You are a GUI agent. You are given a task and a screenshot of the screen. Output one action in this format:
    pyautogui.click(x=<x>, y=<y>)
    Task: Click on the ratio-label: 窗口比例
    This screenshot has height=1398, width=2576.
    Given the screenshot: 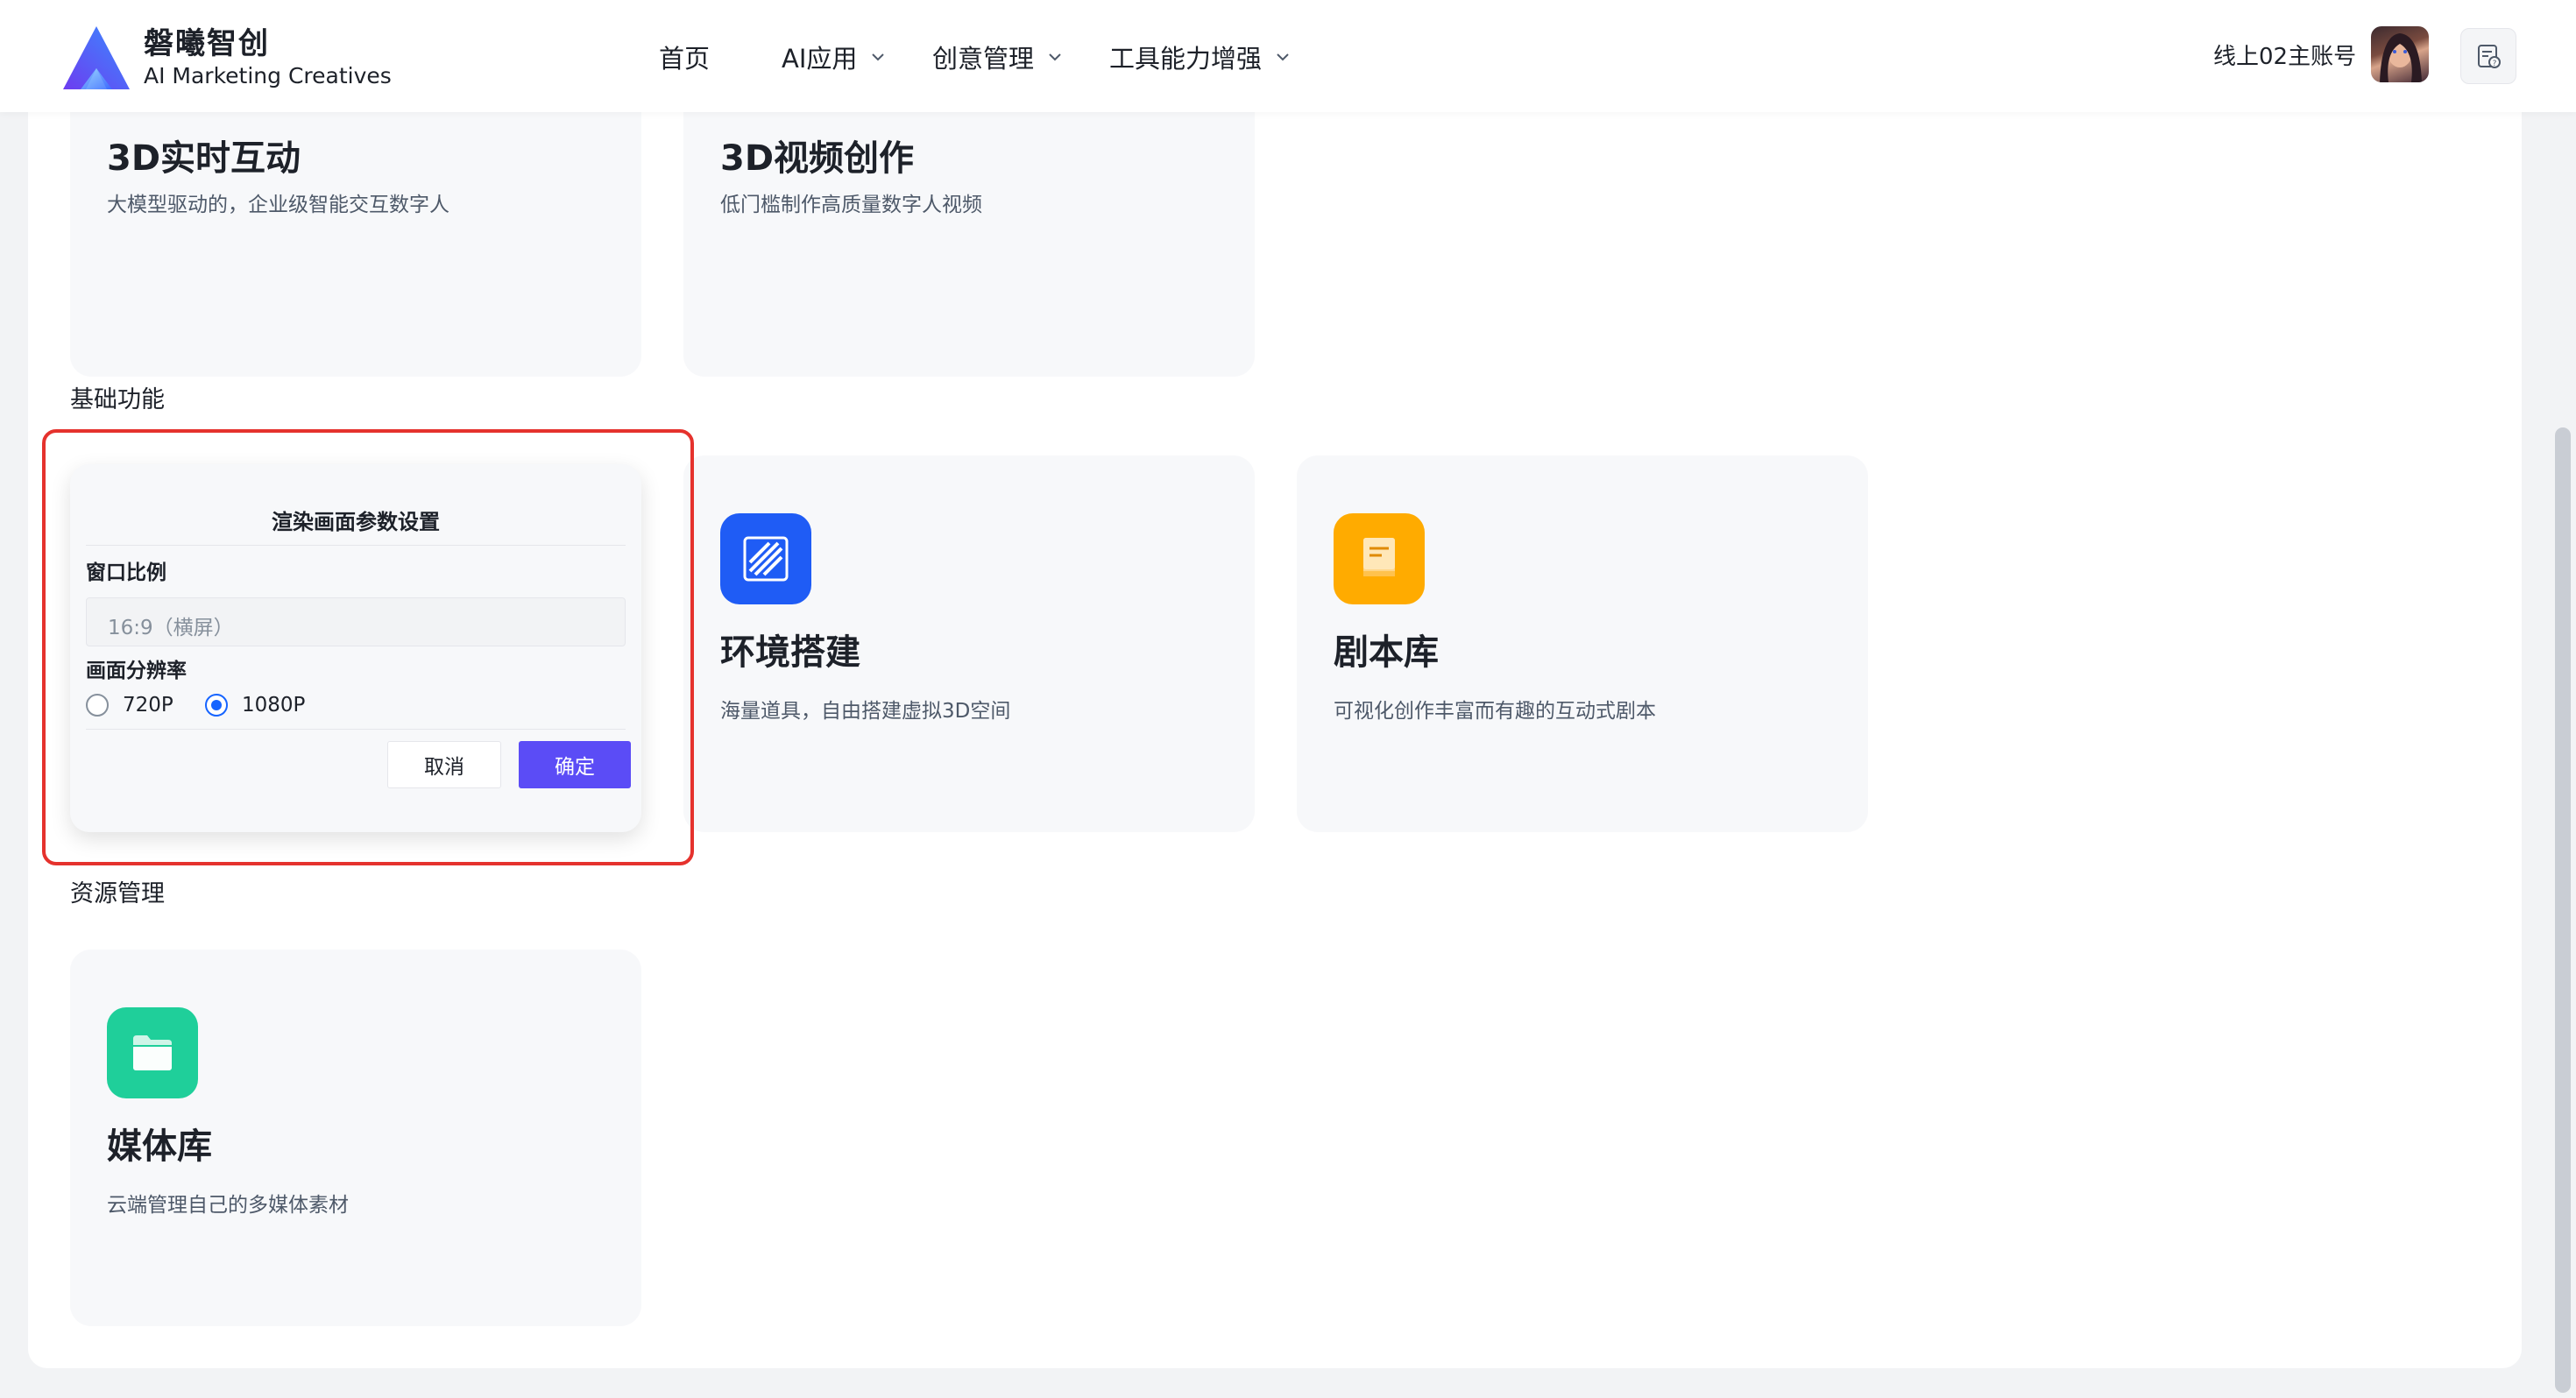 What is the action you would take?
    pyautogui.click(x=126, y=572)
    